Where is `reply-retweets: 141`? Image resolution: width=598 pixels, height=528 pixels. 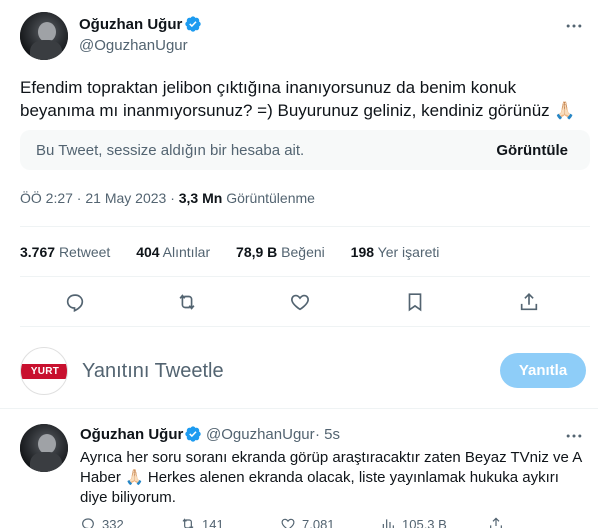 reply-retweets: 141 is located at coordinates (202, 522).